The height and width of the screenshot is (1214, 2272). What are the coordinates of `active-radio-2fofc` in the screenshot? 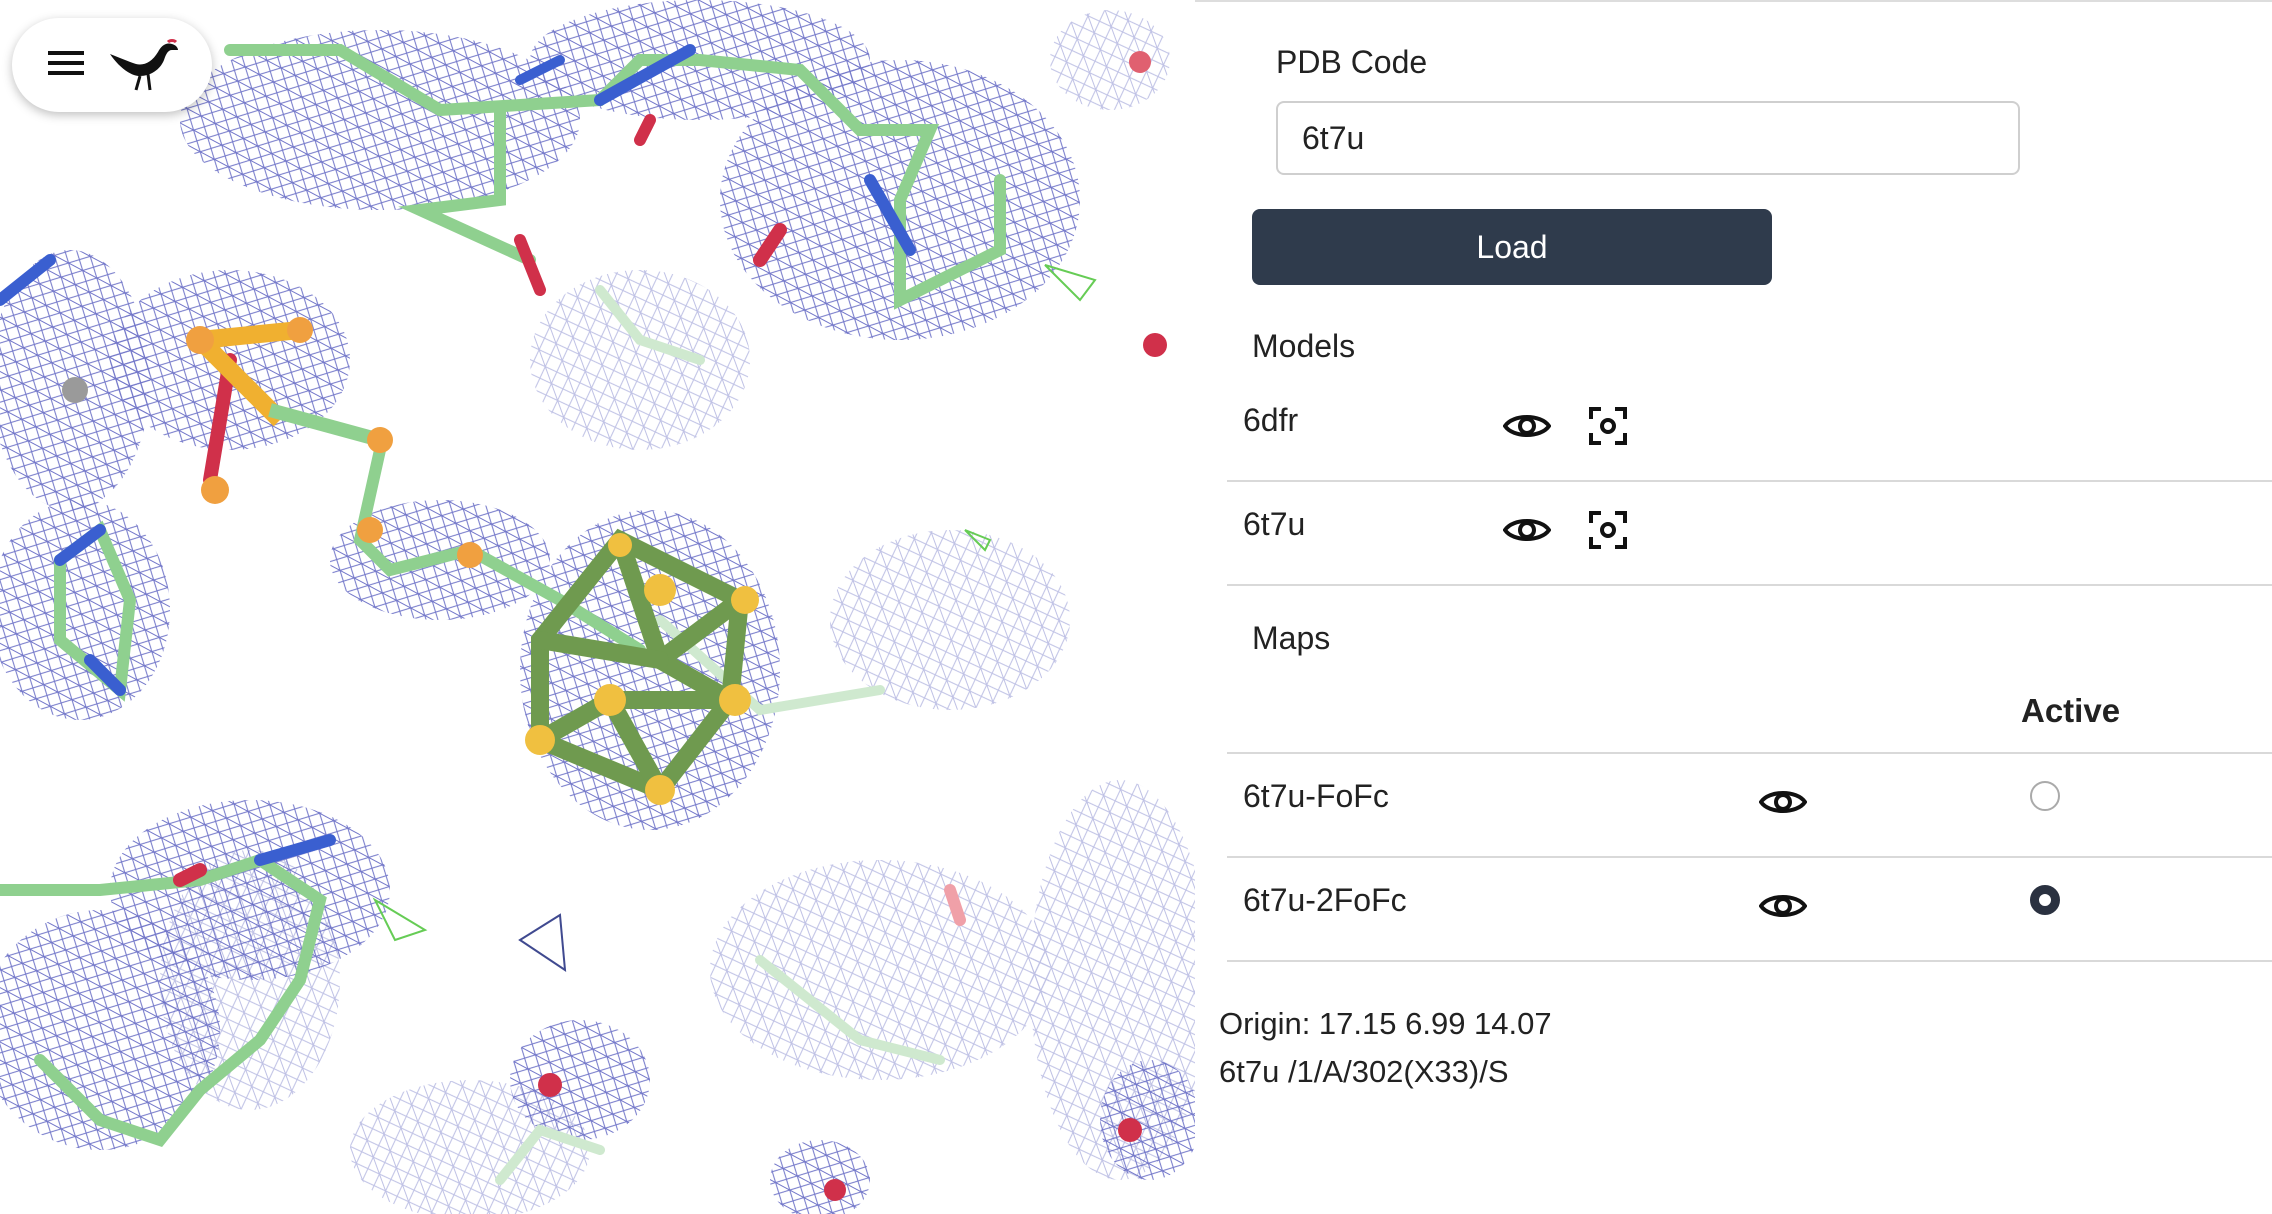 It's located at (2045, 900).